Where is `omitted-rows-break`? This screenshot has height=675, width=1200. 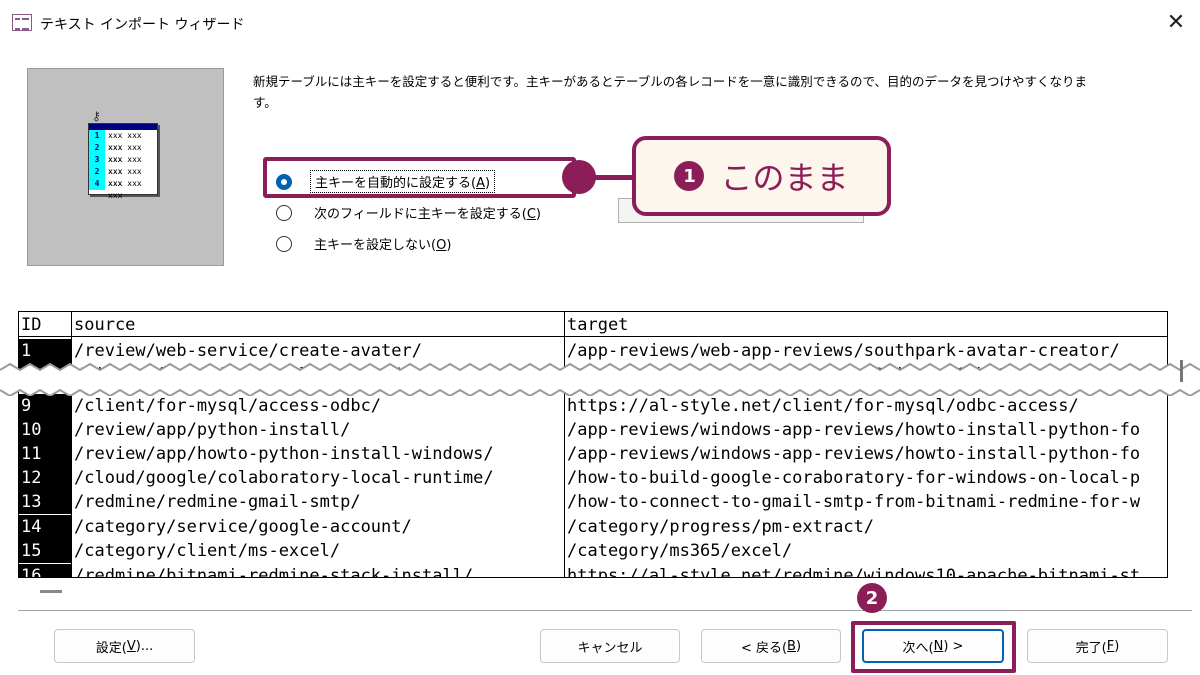
omitted-rows-break is located at coordinates (600, 379).